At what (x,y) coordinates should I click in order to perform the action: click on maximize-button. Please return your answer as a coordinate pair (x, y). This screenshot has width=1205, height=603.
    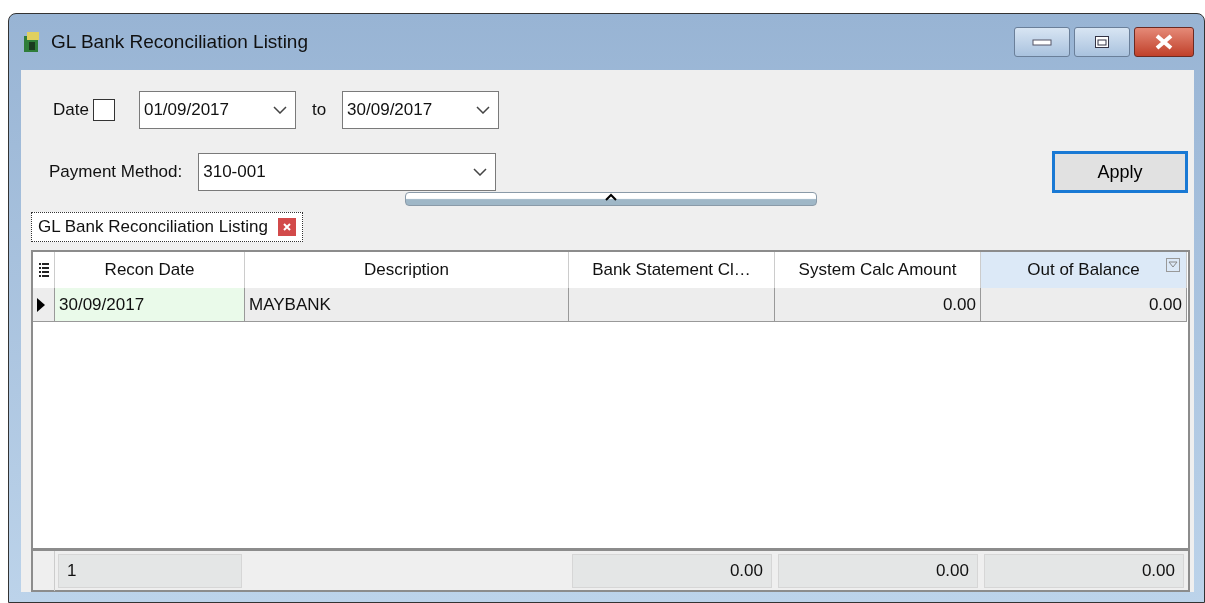
    Looking at the image, I should click on (1102, 42).